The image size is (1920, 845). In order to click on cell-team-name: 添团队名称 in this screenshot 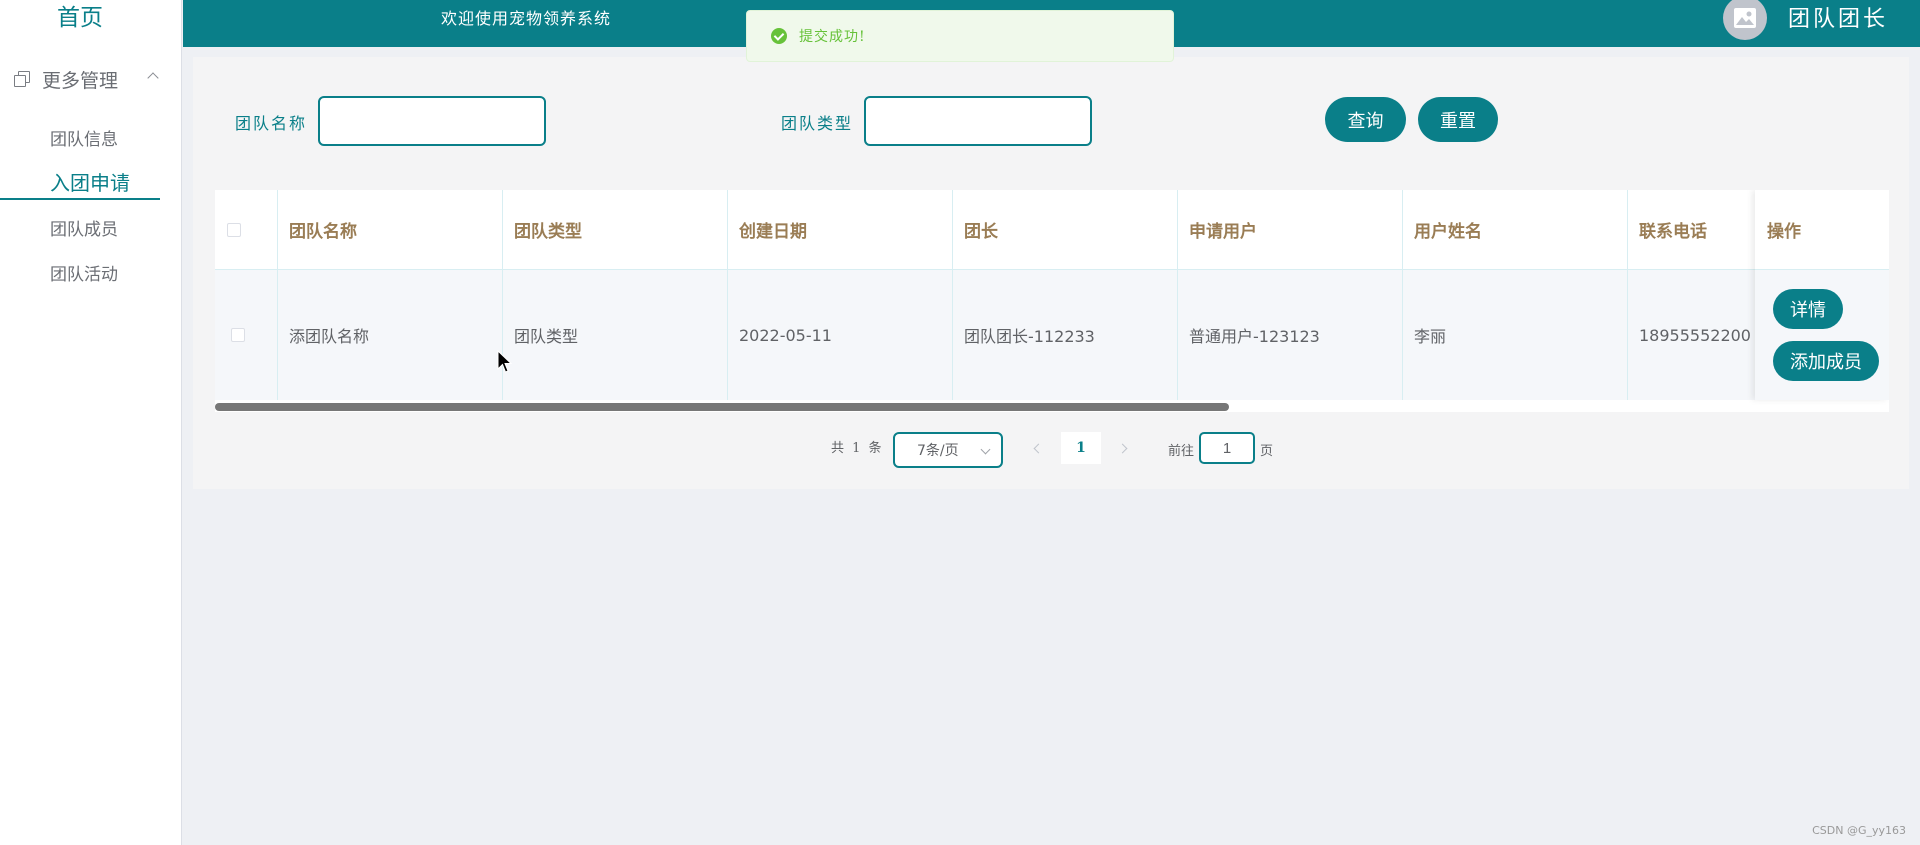, I will do `click(390, 335)`.